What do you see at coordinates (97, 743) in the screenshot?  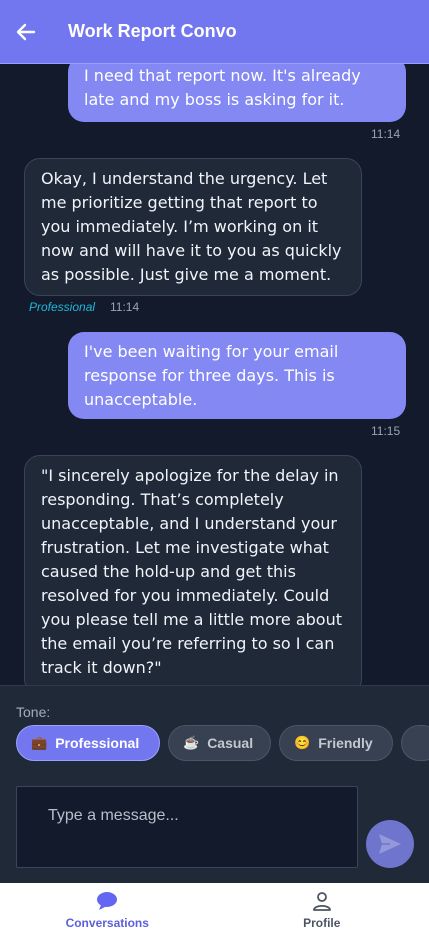 I see `tone-chip-label: Professional` at bounding box center [97, 743].